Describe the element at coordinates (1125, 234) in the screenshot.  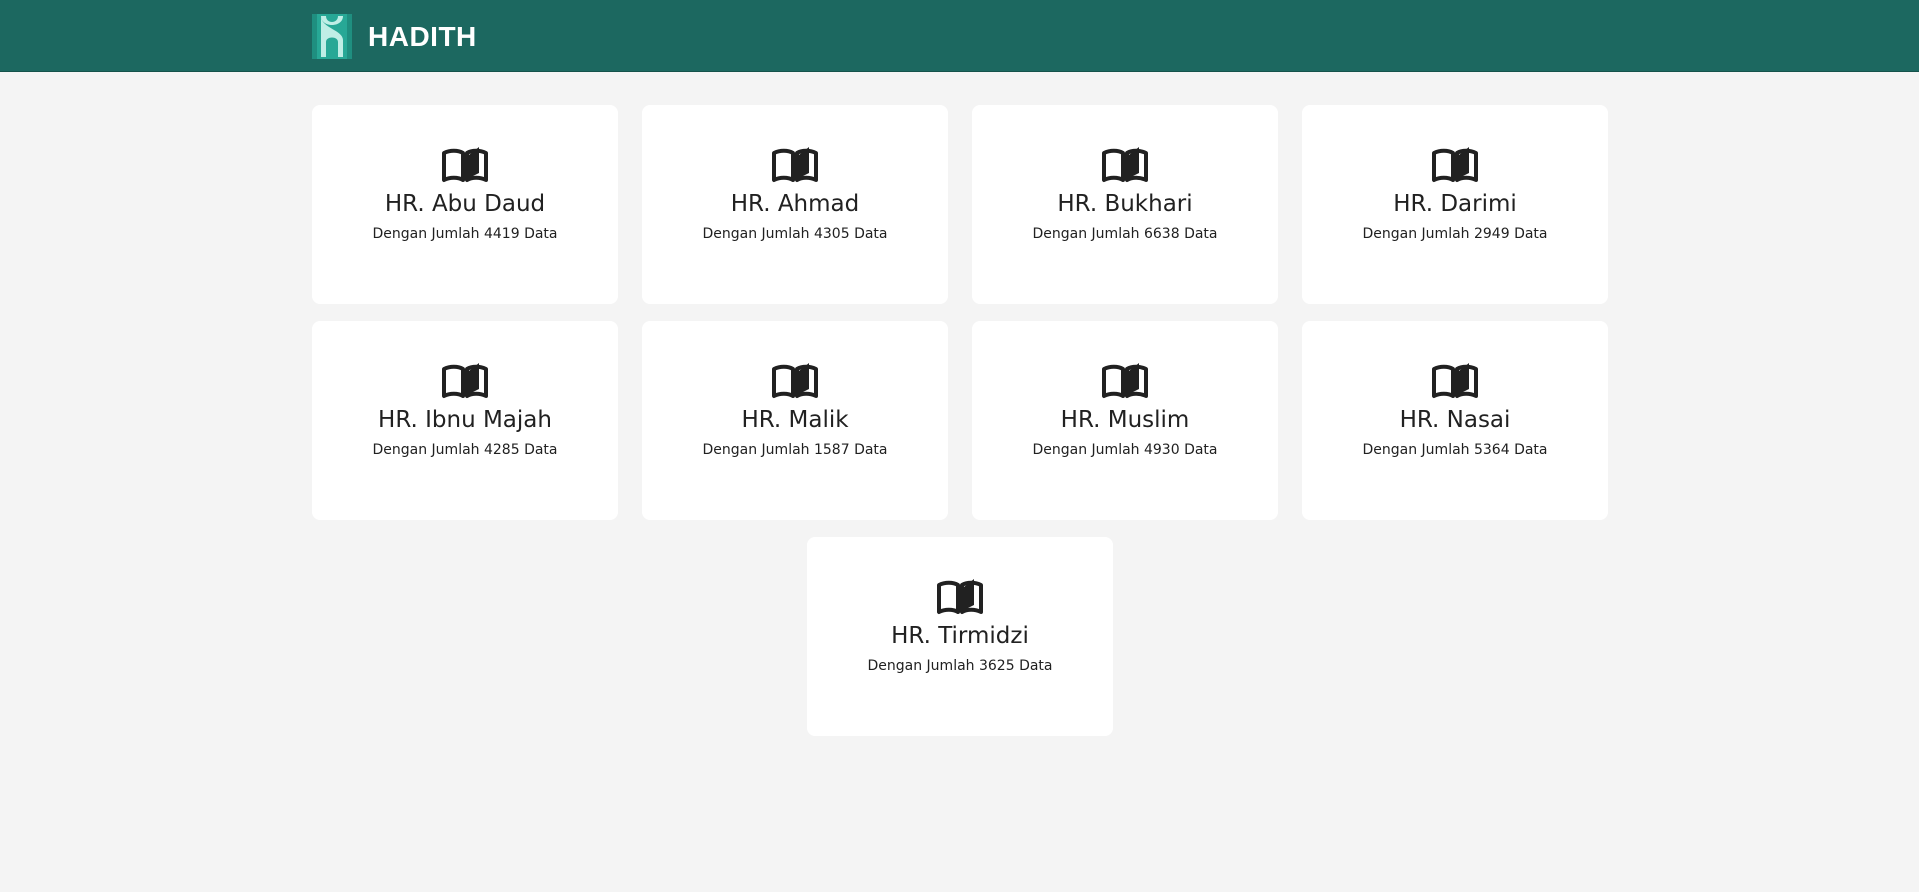
I see `collection-count: Dengan Jumlah 6638 Data` at that location.